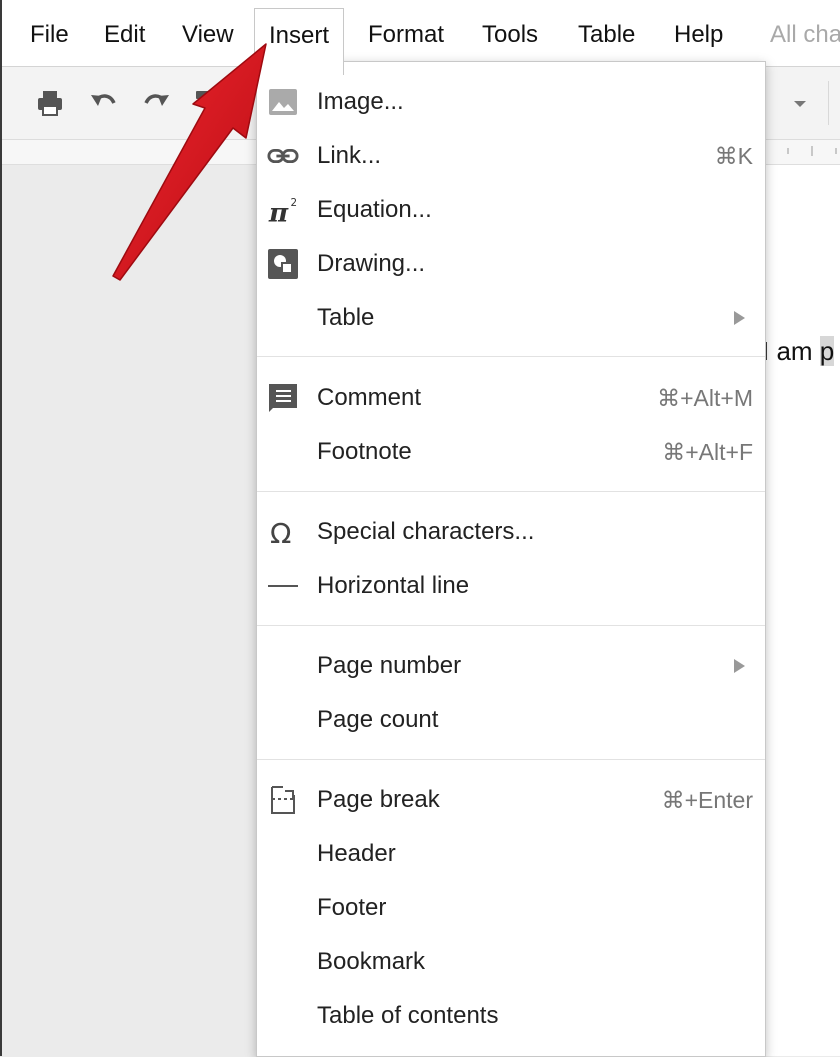 The height and width of the screenshot is (1057, 840). I want to click on menu-item-shortcut: ⌘+Enter, so click(707, 800).